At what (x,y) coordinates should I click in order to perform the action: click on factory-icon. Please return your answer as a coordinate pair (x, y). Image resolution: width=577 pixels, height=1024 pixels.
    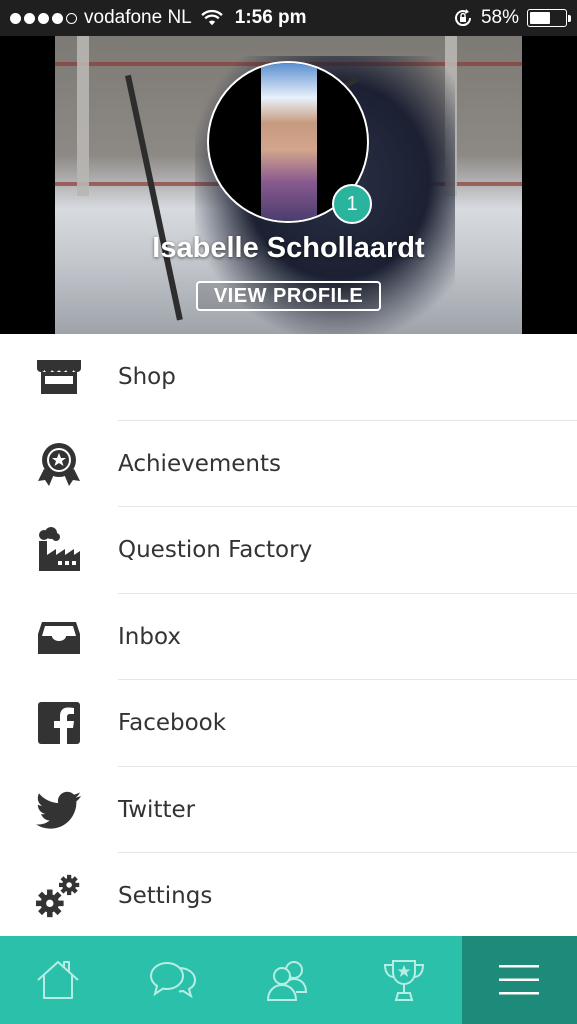
    Looking at the image, I should click on (59, 550).